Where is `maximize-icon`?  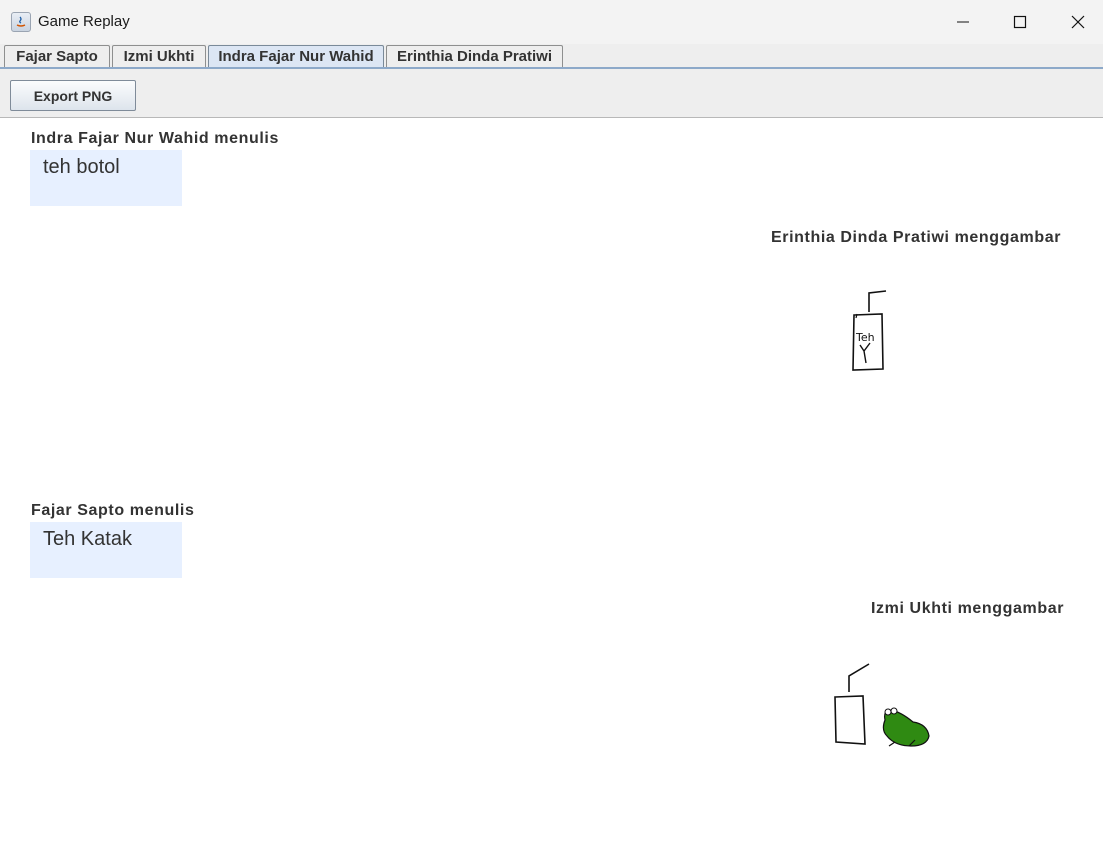
maximize-icon is located at coordinates (1020, 22).